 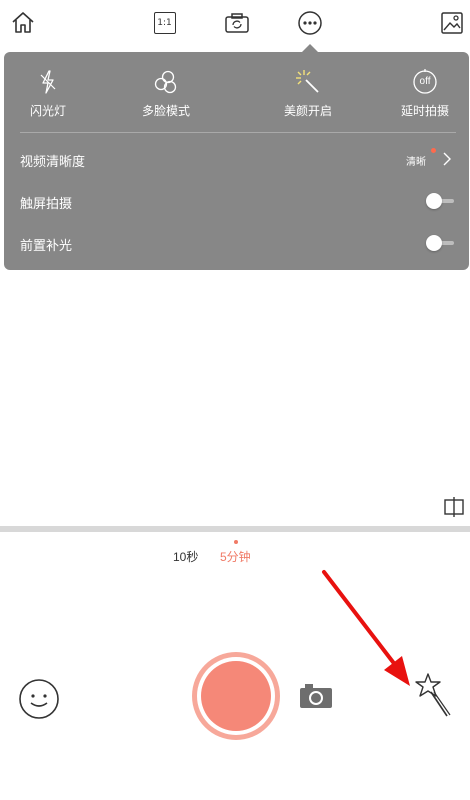 What do you see at coordinates (236, 542) in the screenshot?
I see `selected-duration-dot` at bounding box center [236, 542].